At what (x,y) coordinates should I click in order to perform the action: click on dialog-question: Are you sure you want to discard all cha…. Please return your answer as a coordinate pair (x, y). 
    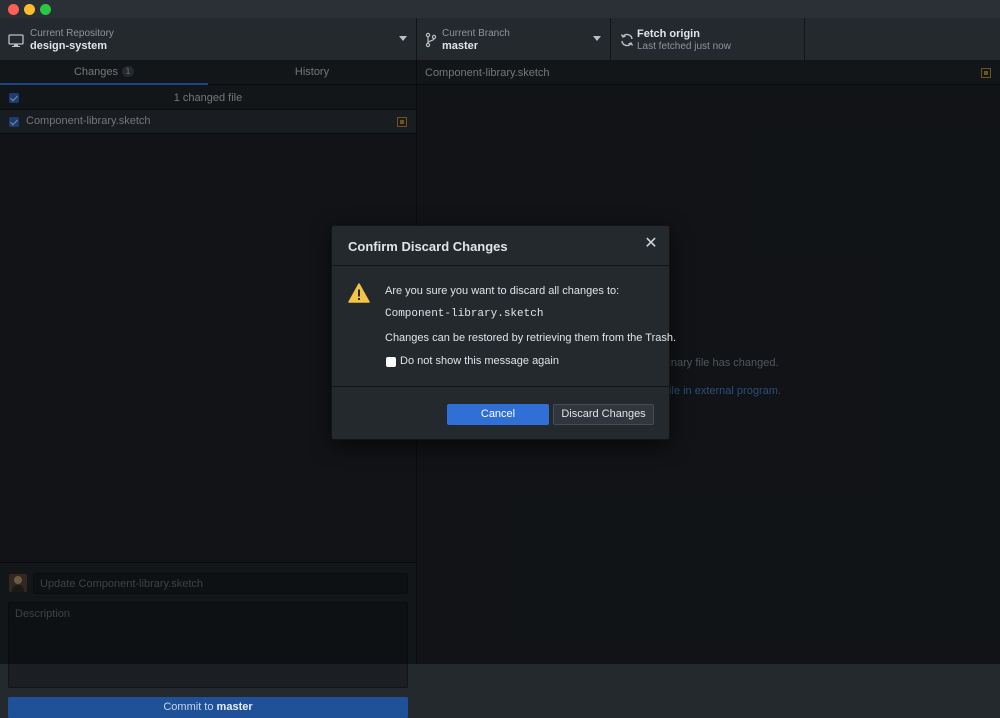
    Looking at the image, I should click on (502, 291).